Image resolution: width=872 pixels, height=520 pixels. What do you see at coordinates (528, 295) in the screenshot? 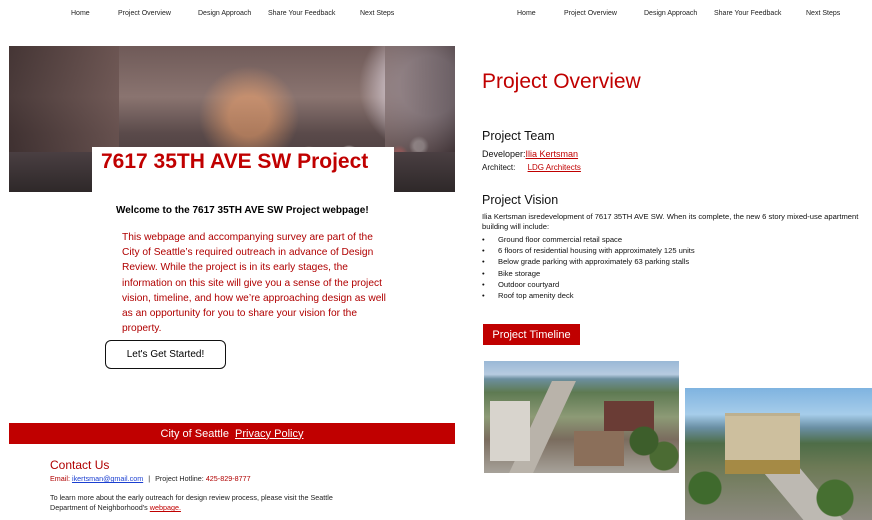
I see `list-item: • Roof top amenity deck` at bounding box center [528, 295].